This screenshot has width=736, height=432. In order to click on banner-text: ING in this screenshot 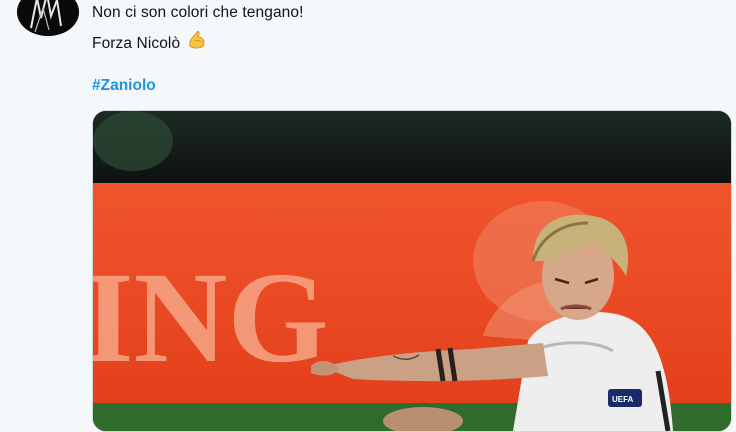, I will do `click(211, 318)`.